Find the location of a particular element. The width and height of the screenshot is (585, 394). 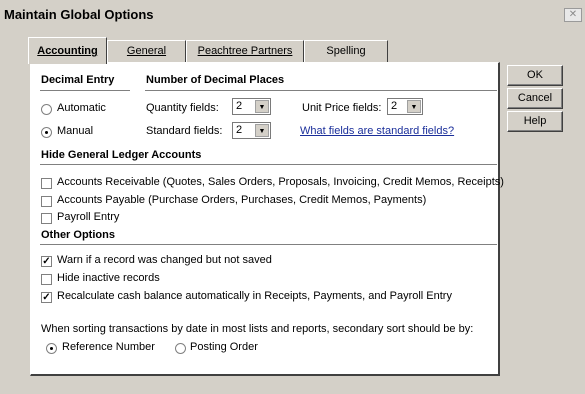

accounts-payable-checkbox is located at coordinates (46, 201).